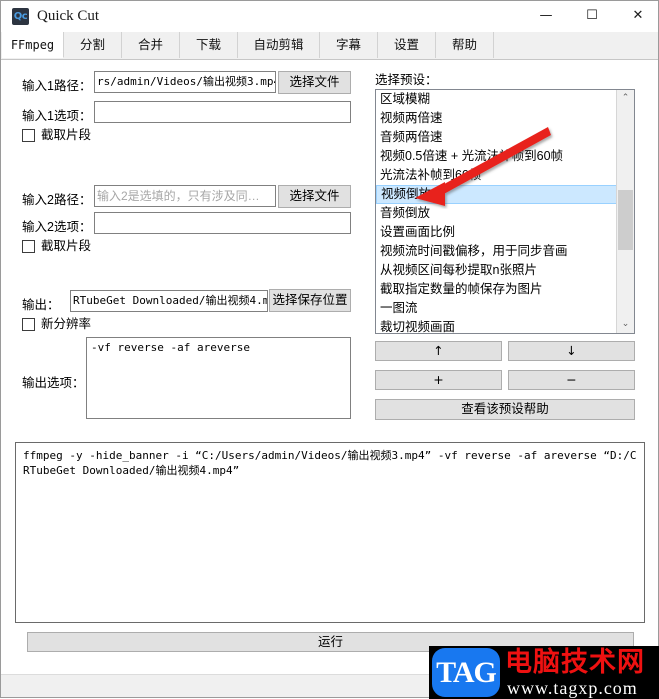 The image size is (659, 699). I want to click on preset-item-6: 音频倒放, so click(496, 213).